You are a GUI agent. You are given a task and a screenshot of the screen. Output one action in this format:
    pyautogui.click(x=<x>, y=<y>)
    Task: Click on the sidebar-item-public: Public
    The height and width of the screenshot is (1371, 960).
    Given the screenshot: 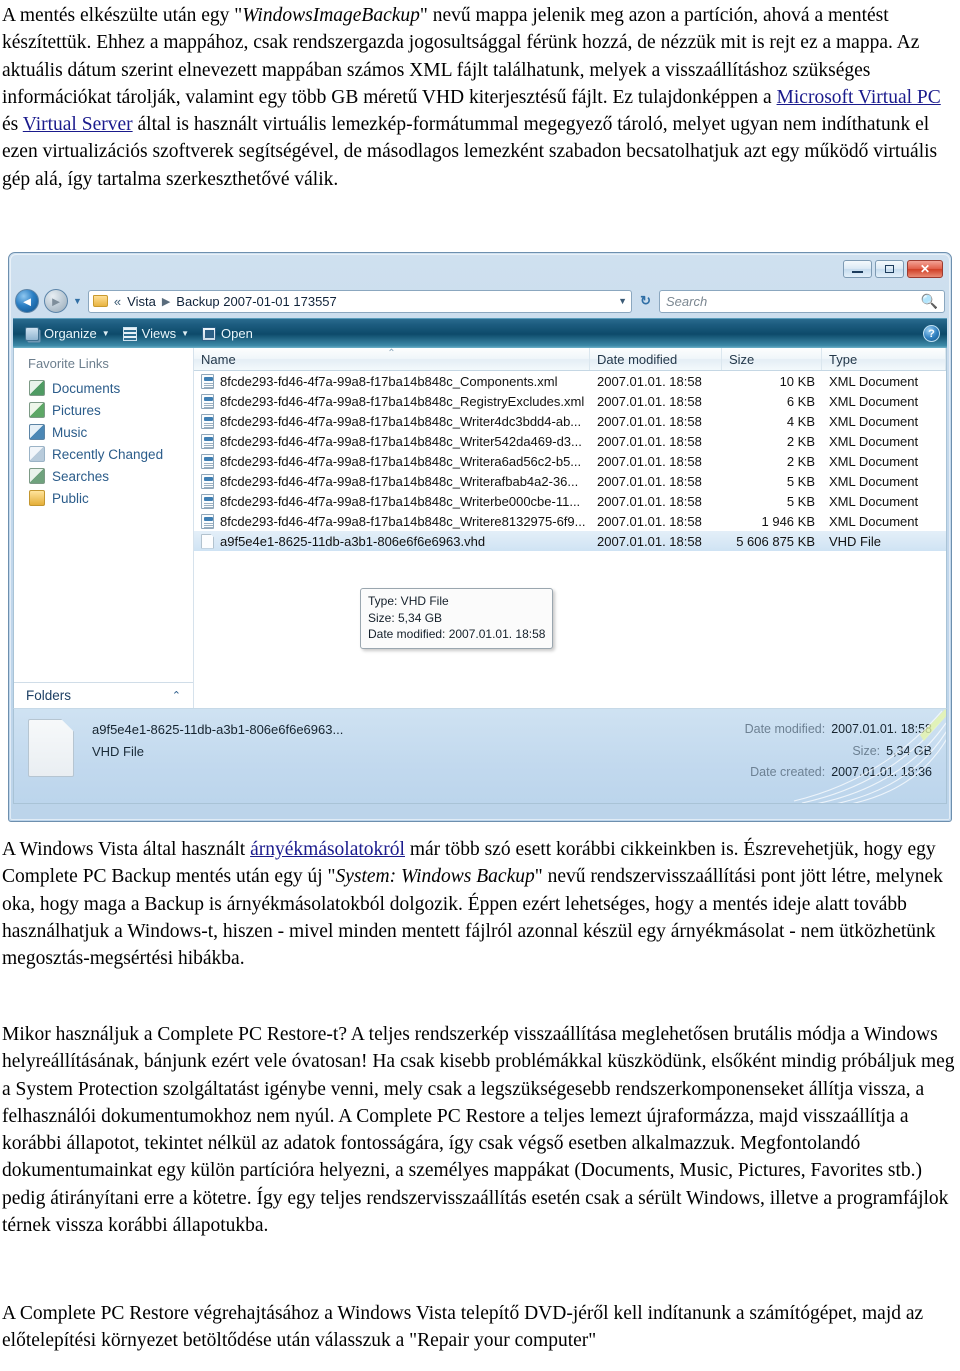 What is the action you would take?
    pyautogui.click(x=103, y=498)
    